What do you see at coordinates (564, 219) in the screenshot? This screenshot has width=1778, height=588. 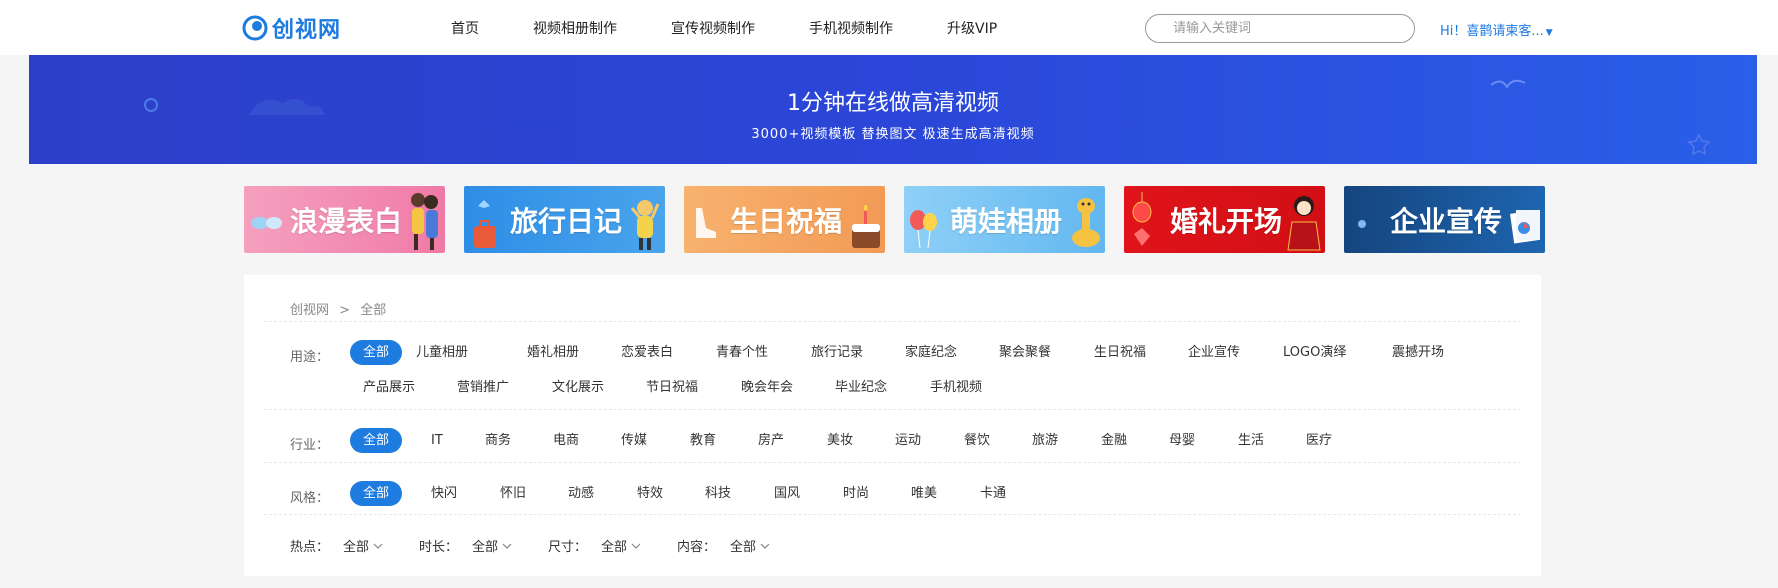 I see `card-travel-diary: 旅行日记` at bounding box center [564, 219].